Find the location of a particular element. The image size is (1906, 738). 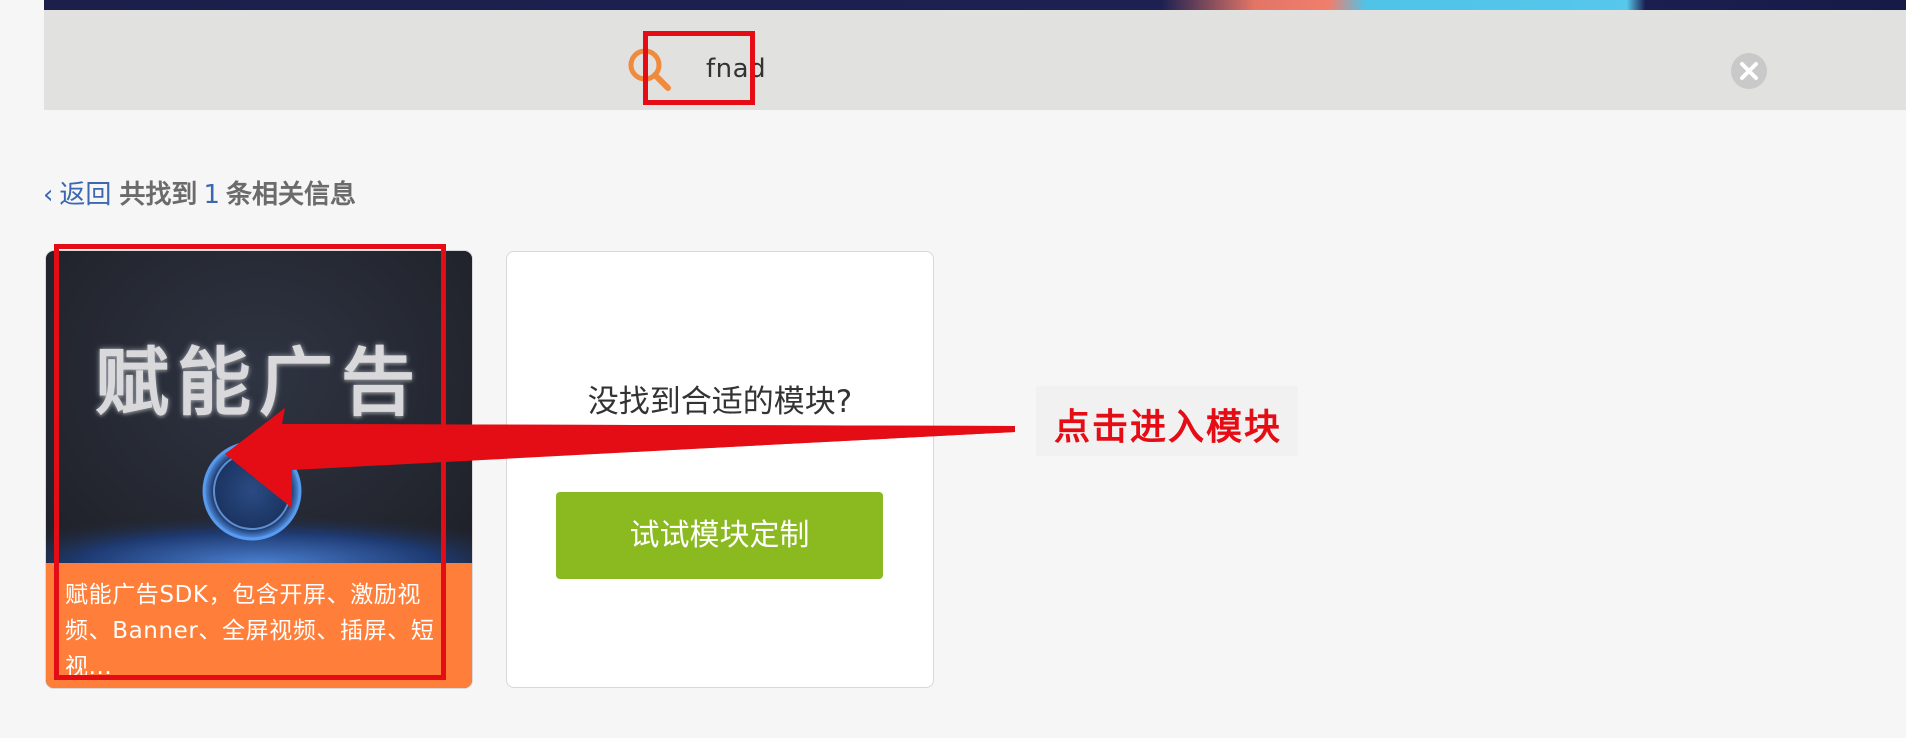

clear-search-icon is located at coordinates (1749, 71).